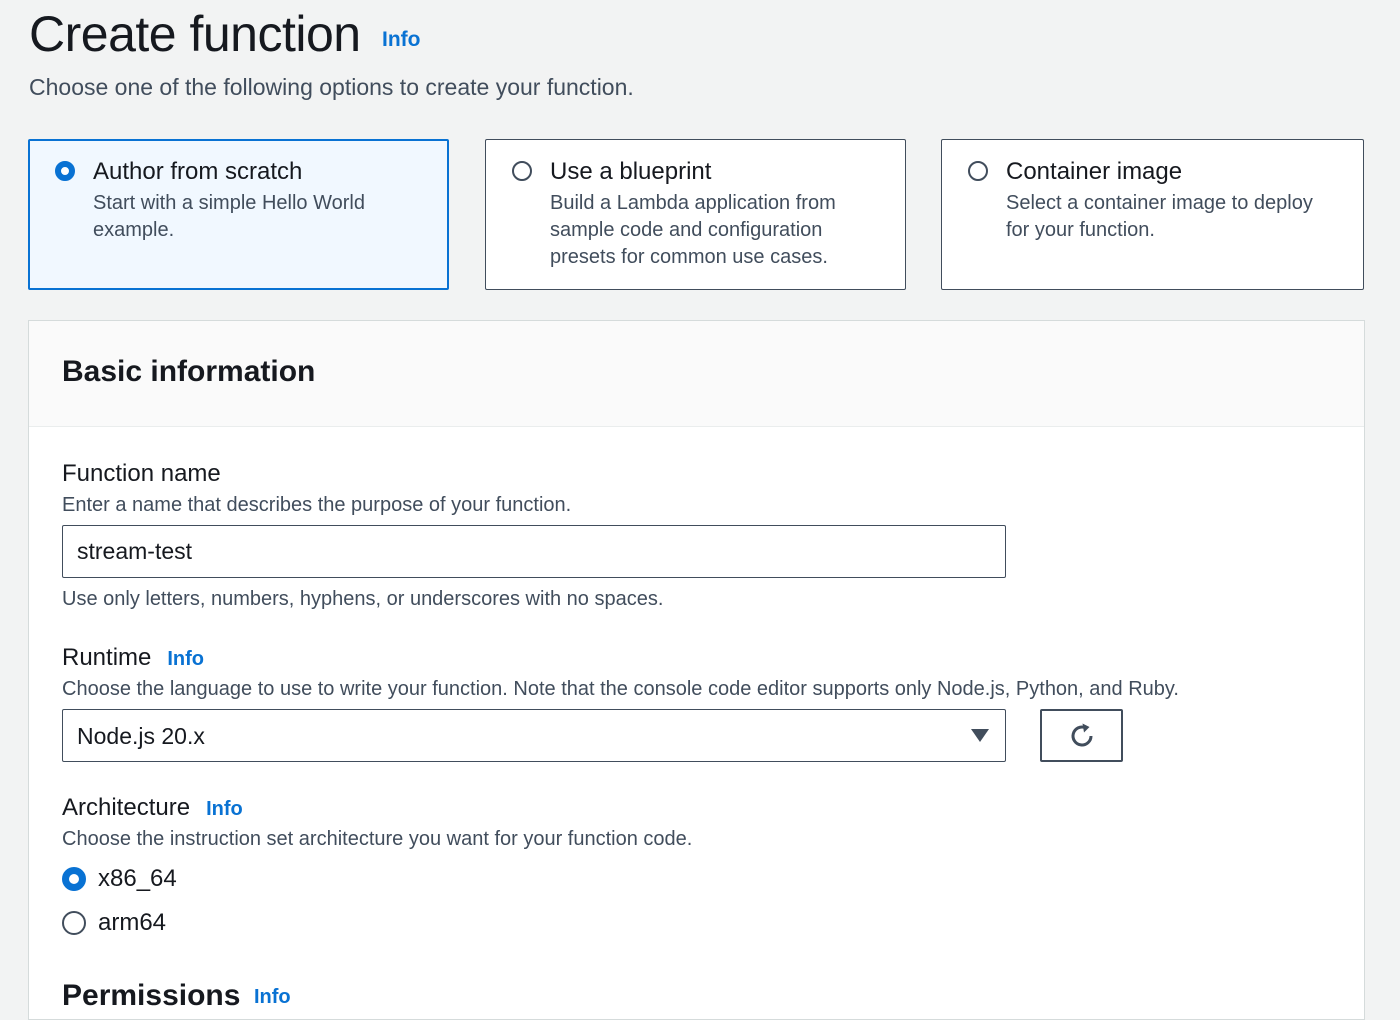 The width and height of the screenshot is (1400, 1020). Describe the element at coordinates (126, 807) in the screenshot. I see `architecture-label: Architecture` at that location.